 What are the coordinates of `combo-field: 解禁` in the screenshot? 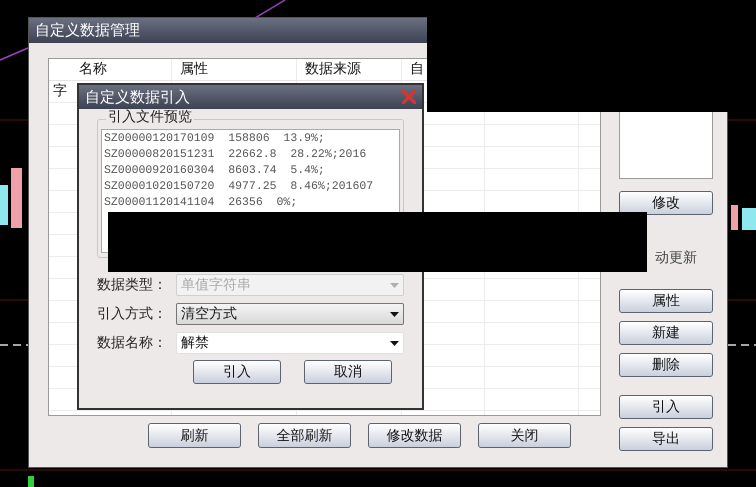 It's located at (290, 343).